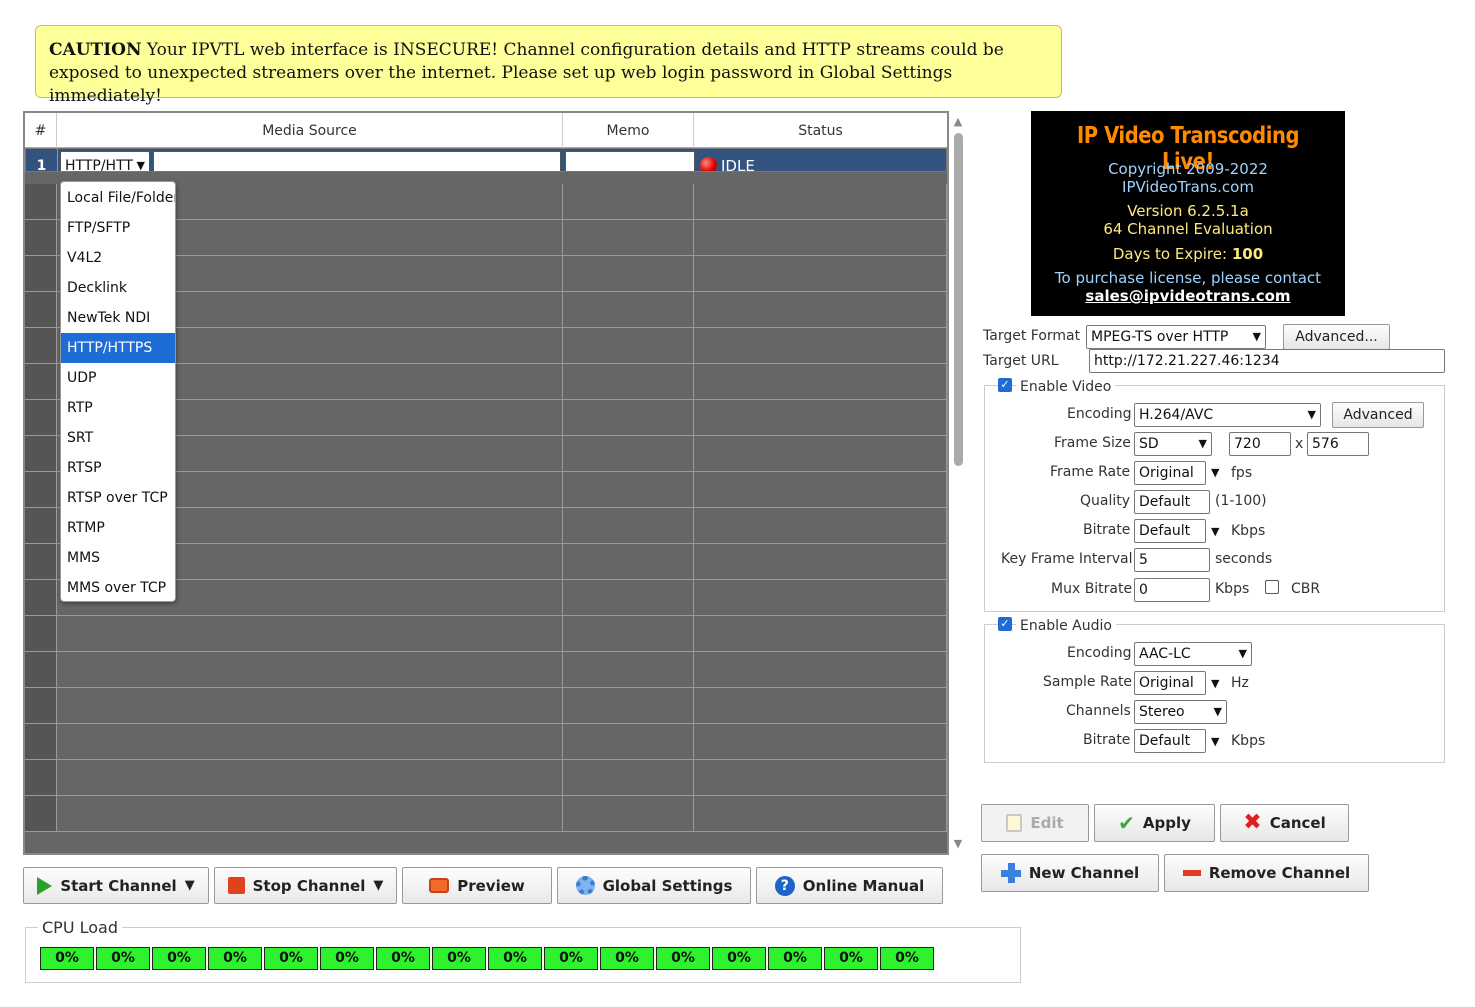 Image resolution: width=1475 pixels, height=1007 pixels. Describe the element at coordinates (118, 468) in the screenshot. I see `dropdown-option: RTSP` at that location.